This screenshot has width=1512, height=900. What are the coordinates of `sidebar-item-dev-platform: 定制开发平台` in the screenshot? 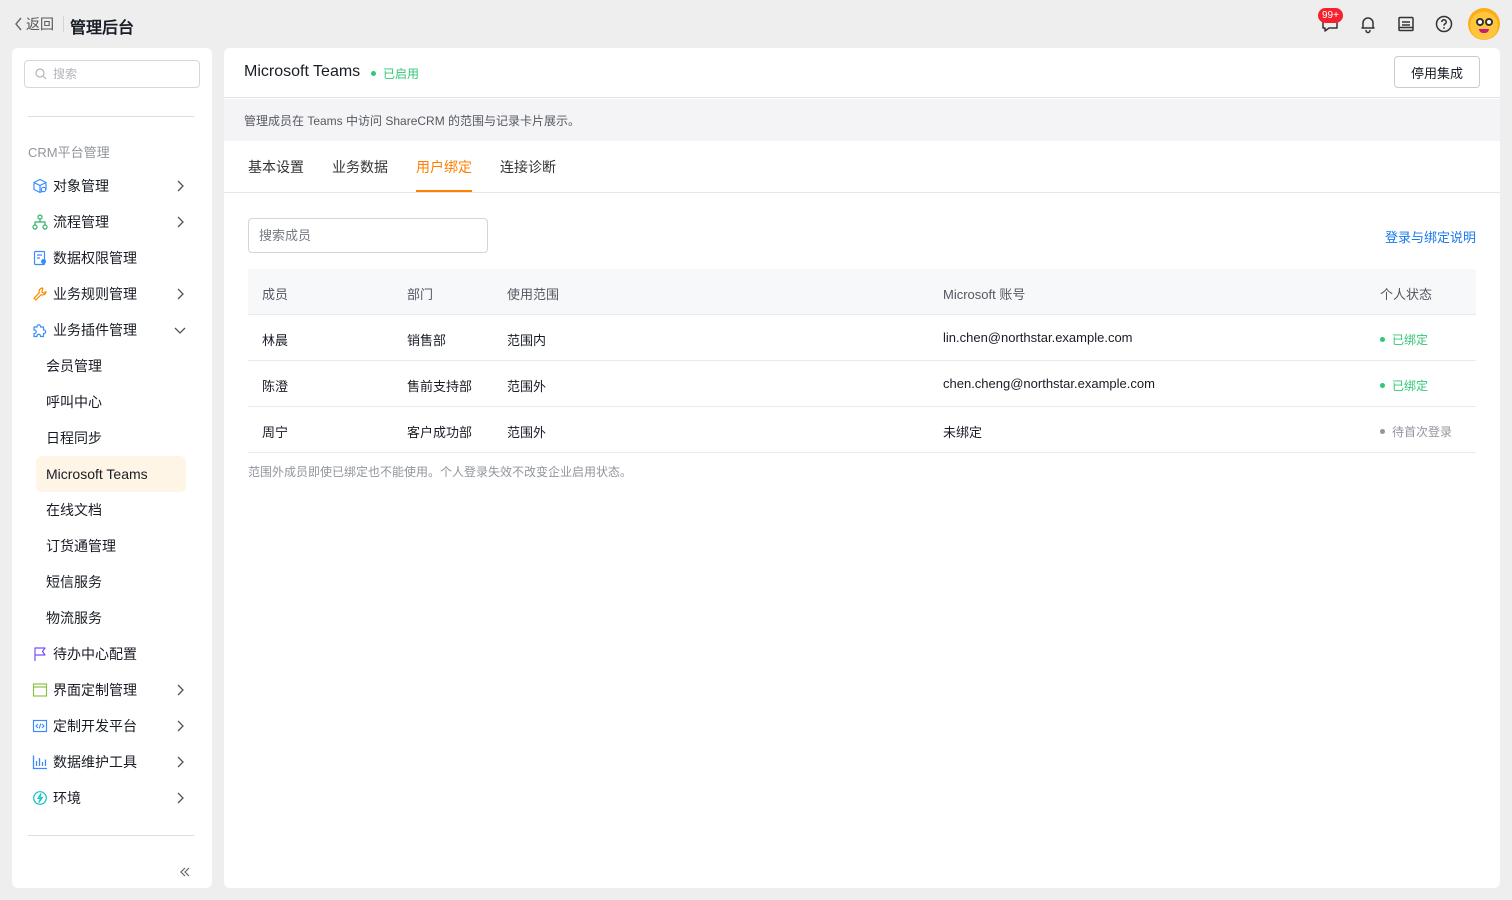 It's located at (112, 726).